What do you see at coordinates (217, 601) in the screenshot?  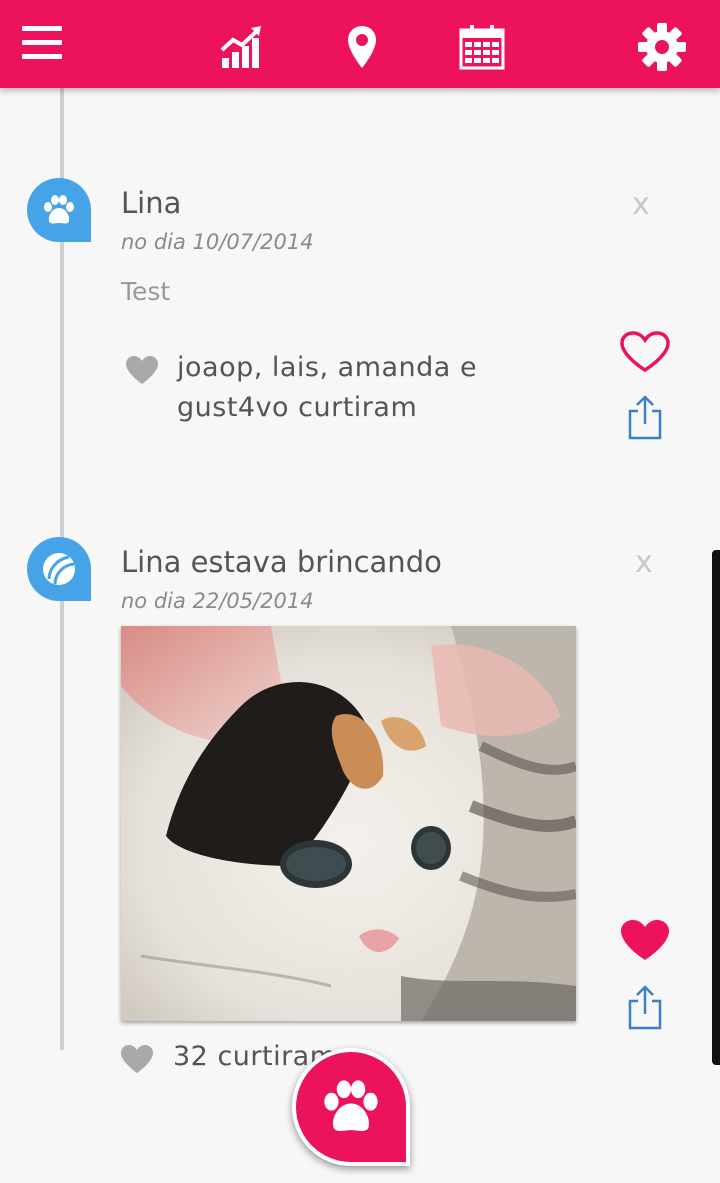 I see `post-date: no dia 22/05/2014` at bounding box center [217, 601].